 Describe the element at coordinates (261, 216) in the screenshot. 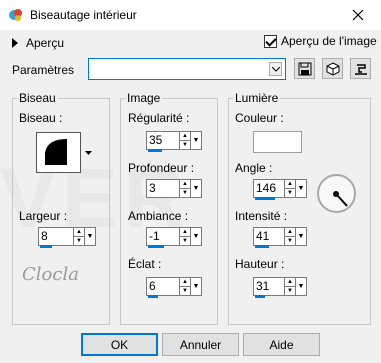

I see `intensity-label: Intensité :` at that location.